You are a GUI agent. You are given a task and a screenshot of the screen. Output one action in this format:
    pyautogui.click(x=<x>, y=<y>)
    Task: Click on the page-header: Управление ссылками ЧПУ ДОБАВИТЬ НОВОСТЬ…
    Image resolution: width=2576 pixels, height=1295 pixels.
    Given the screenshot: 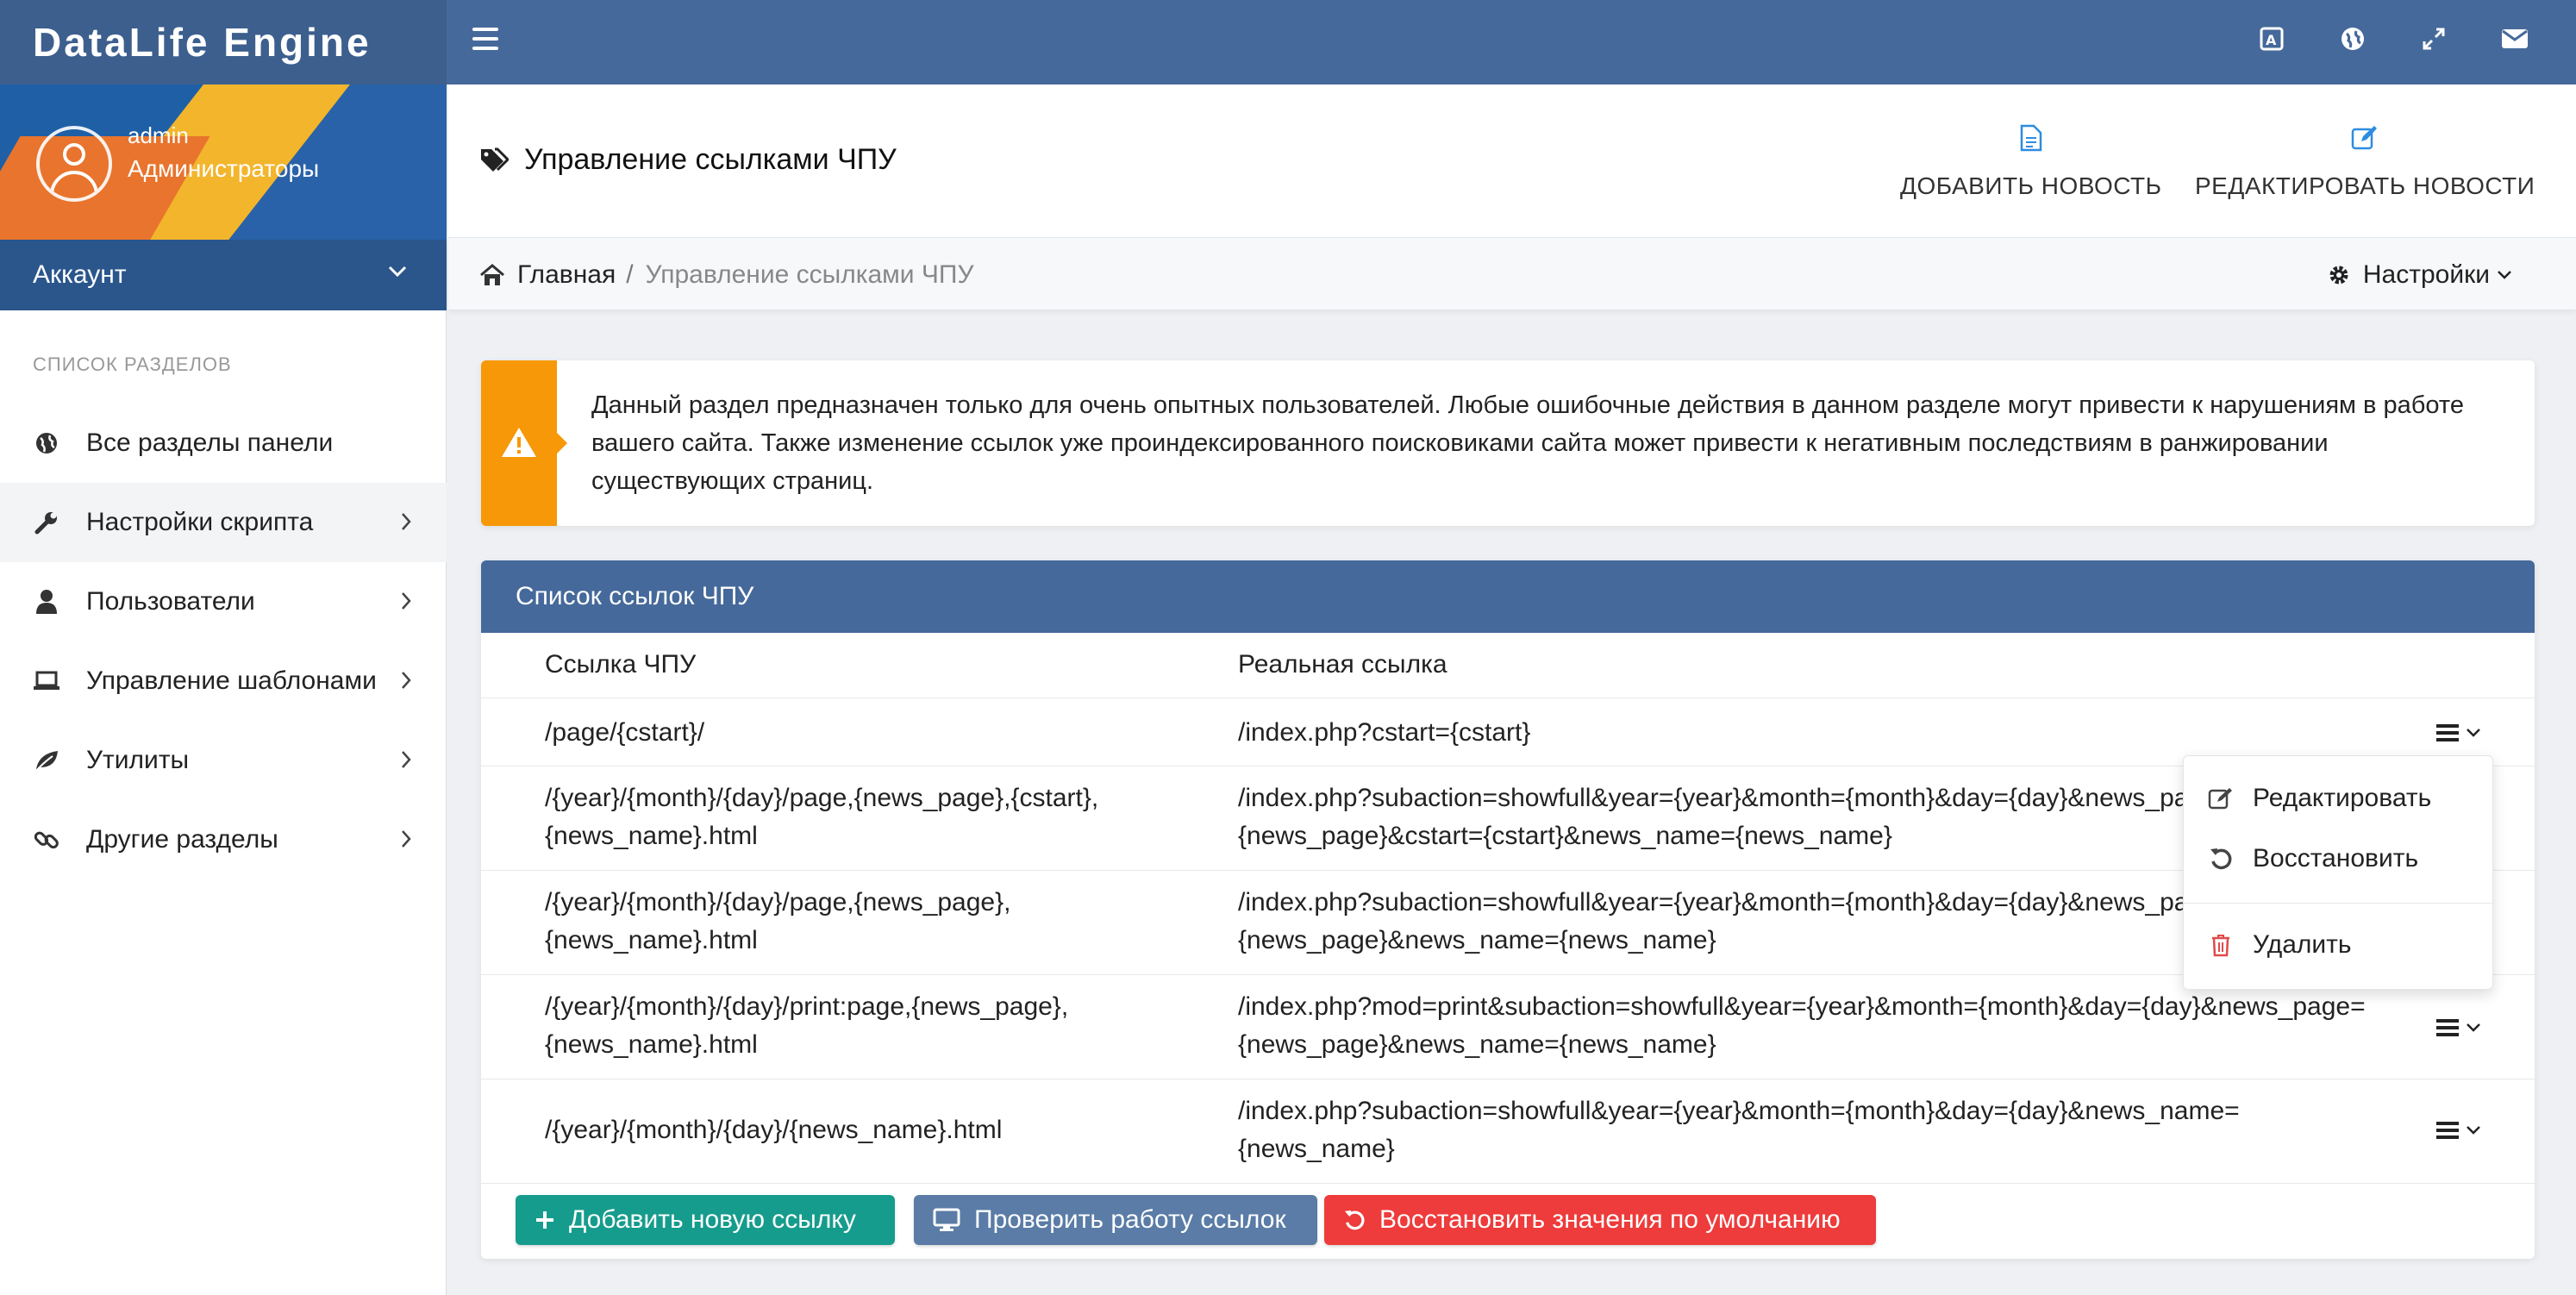 What is the action you would take?
    pyautogui.click(x=1512, y=161)
    